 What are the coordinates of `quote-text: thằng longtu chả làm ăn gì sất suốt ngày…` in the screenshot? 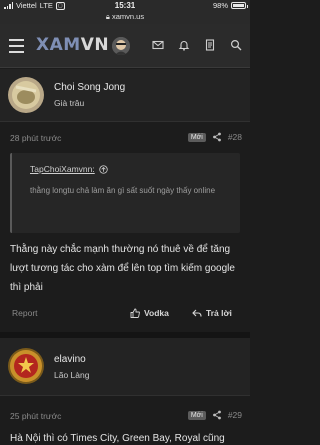 It's located at (123, 190).